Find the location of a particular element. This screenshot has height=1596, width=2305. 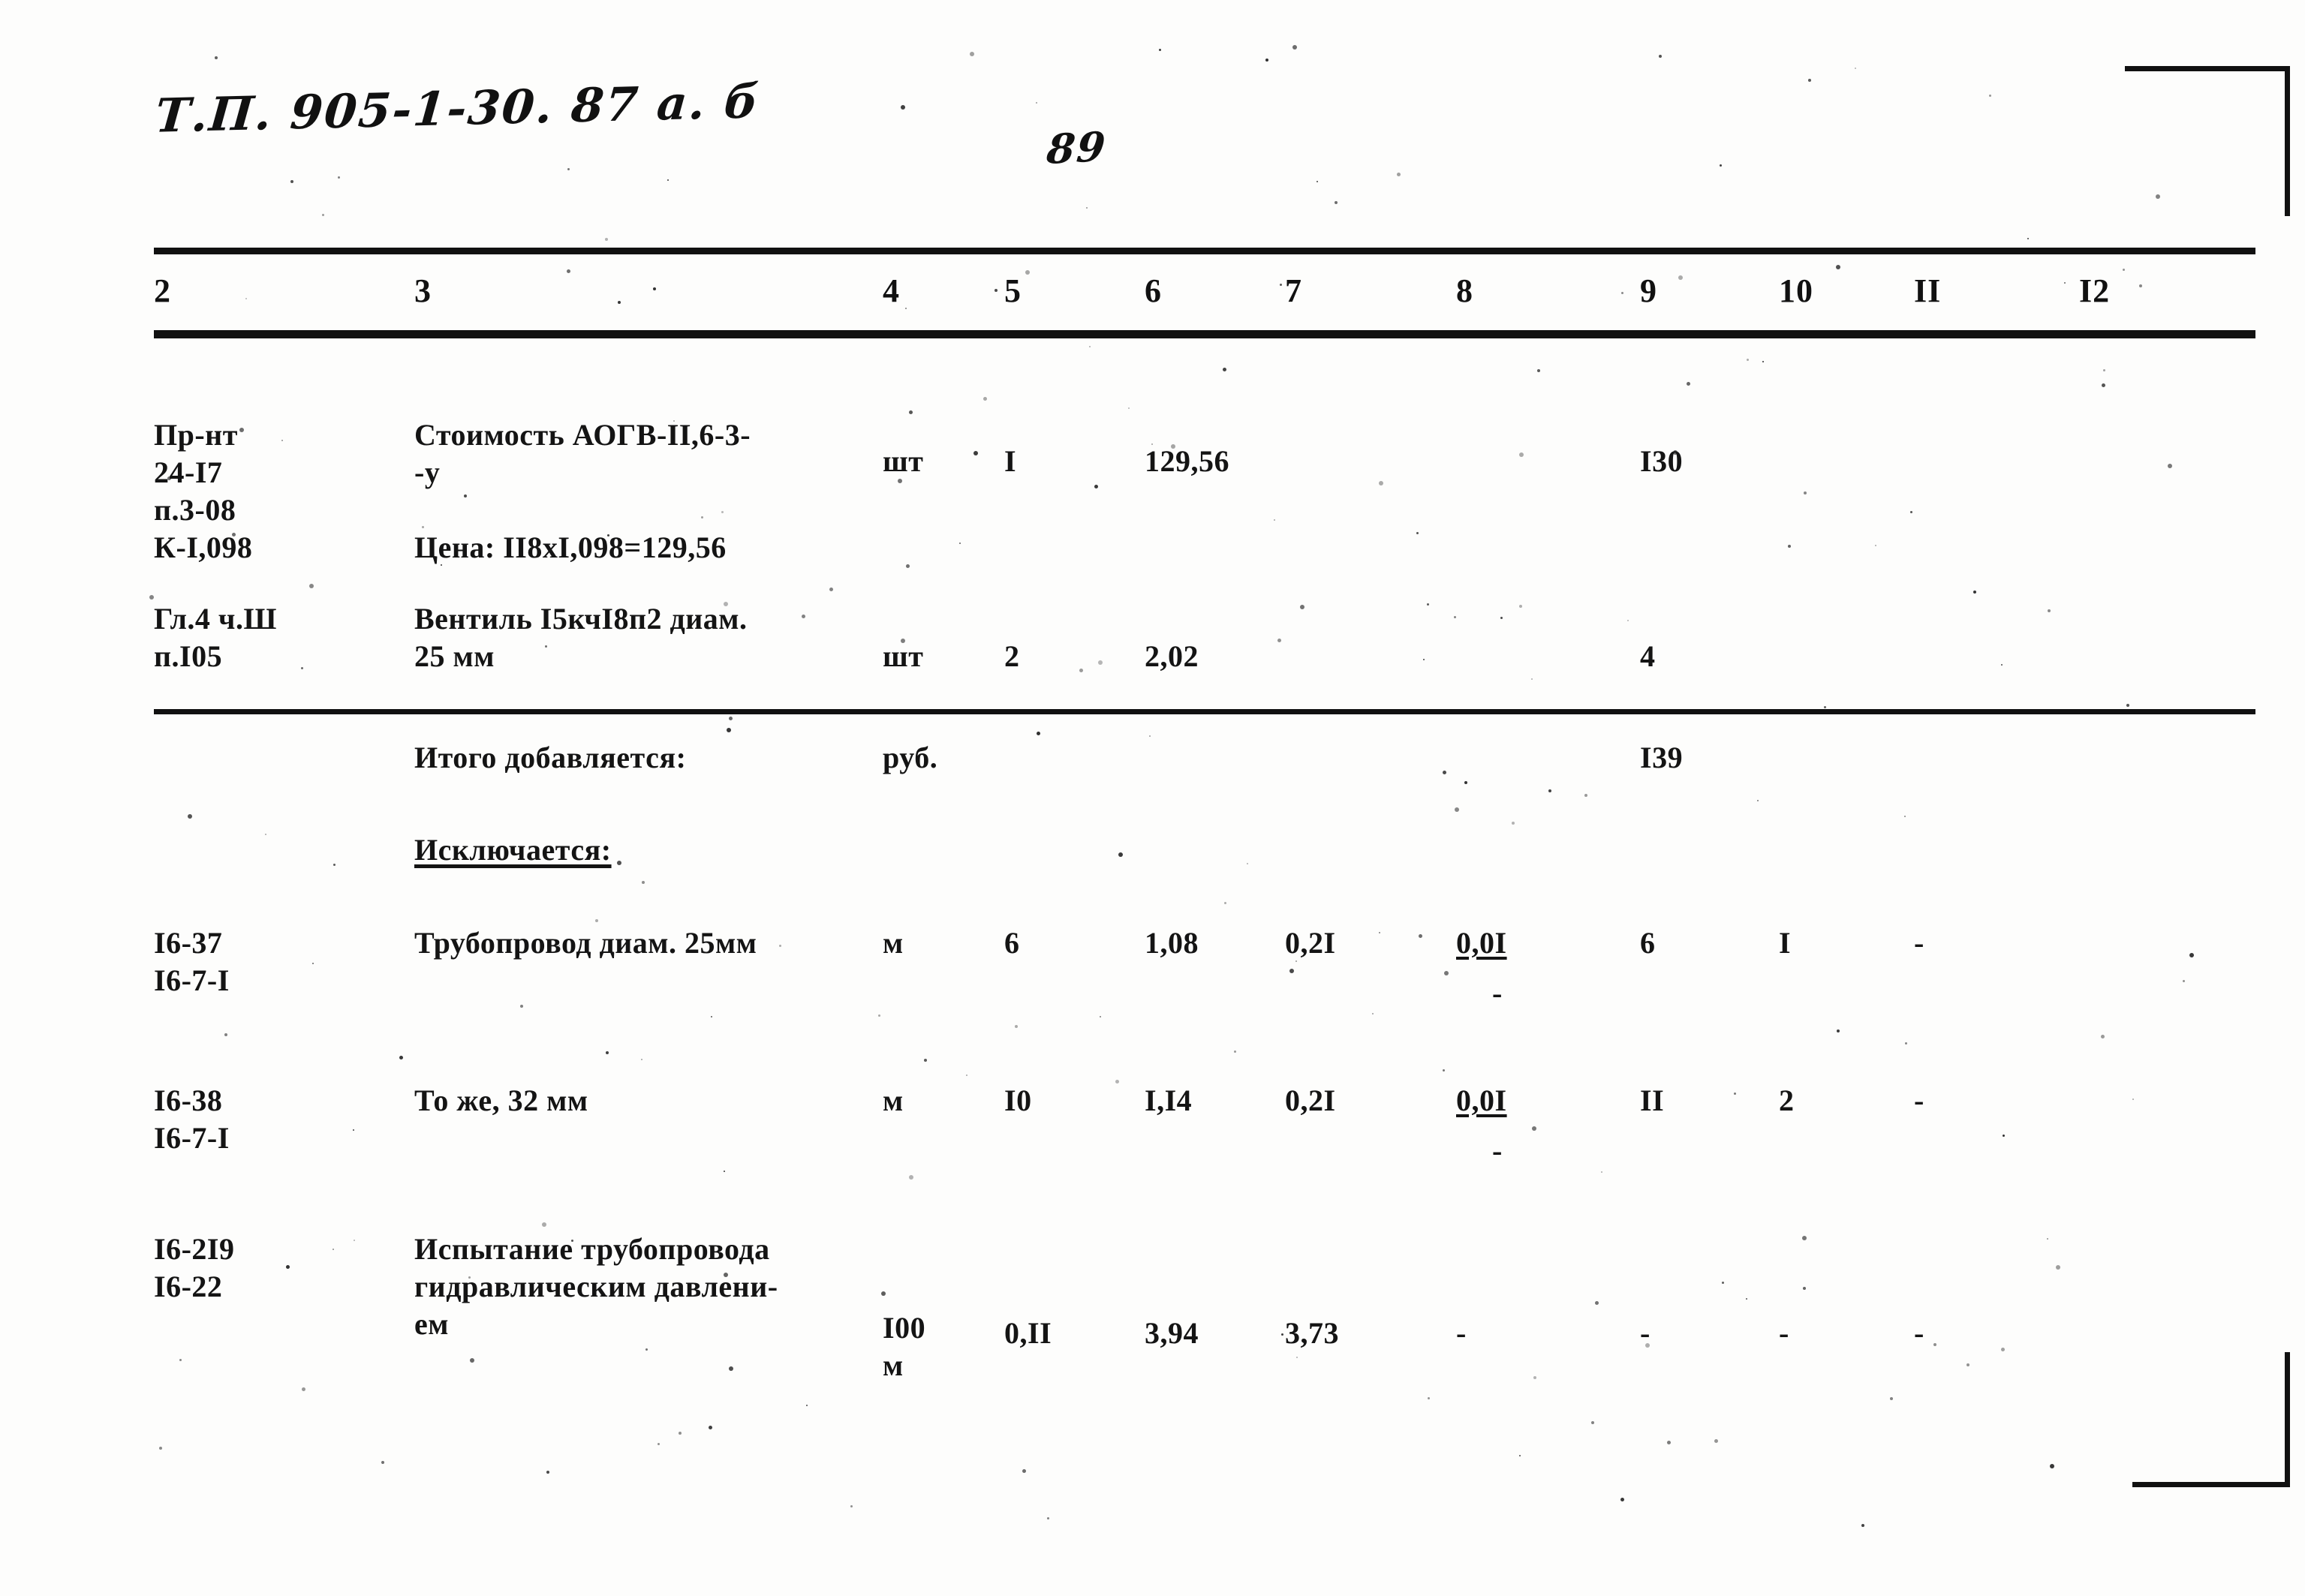

handwritten-page-number: 89 is located at coordinates (1076, 148).